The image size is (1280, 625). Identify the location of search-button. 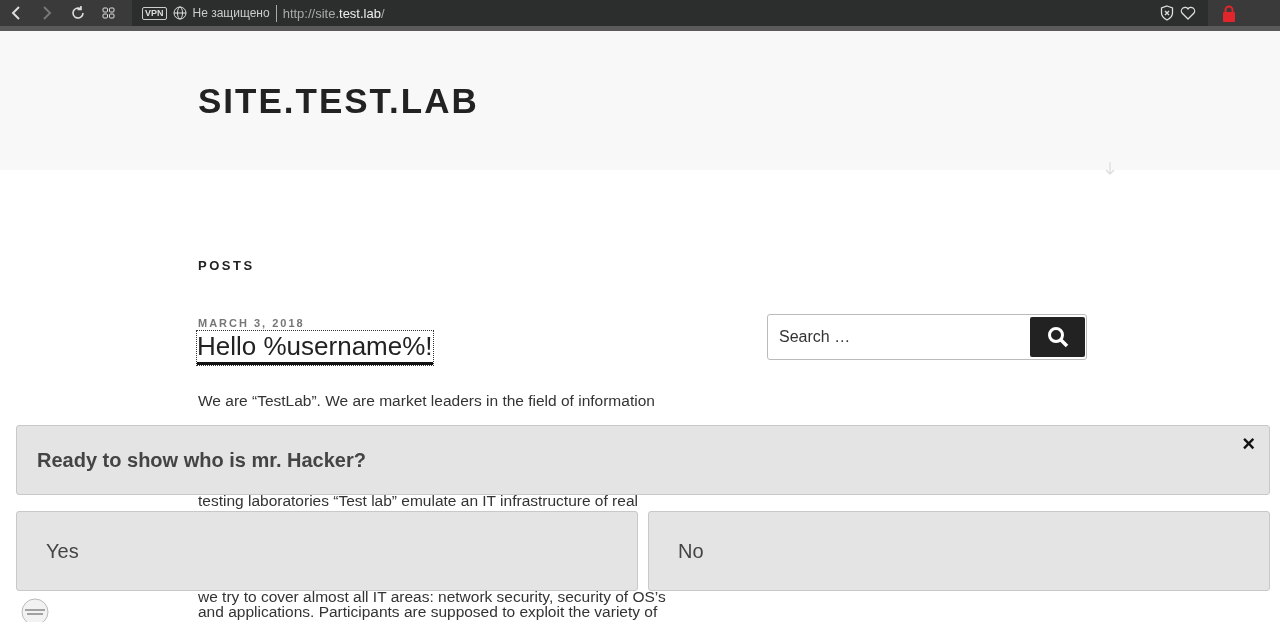
(1057, 337).